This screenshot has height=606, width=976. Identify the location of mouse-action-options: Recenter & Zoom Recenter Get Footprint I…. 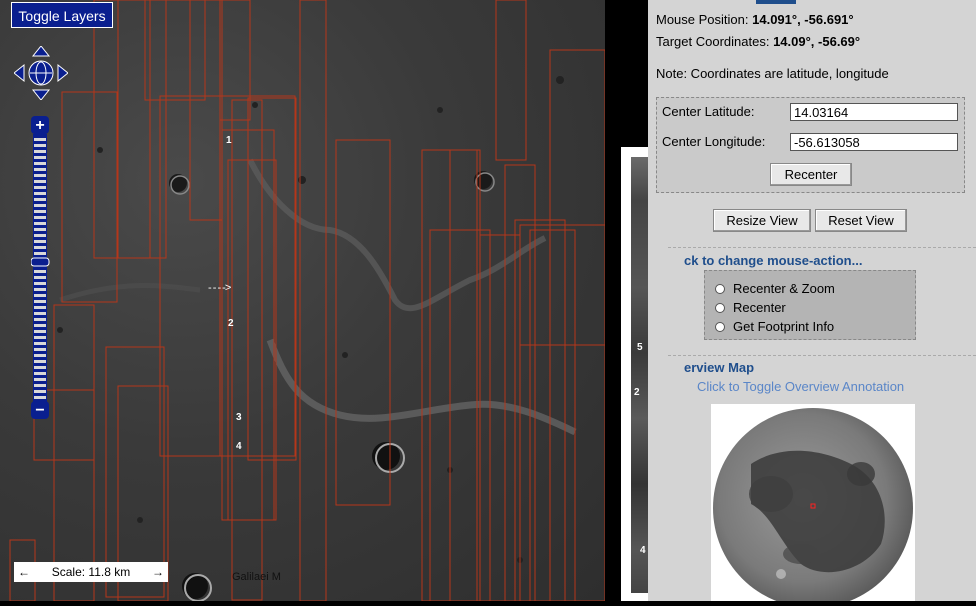
(810, 305).